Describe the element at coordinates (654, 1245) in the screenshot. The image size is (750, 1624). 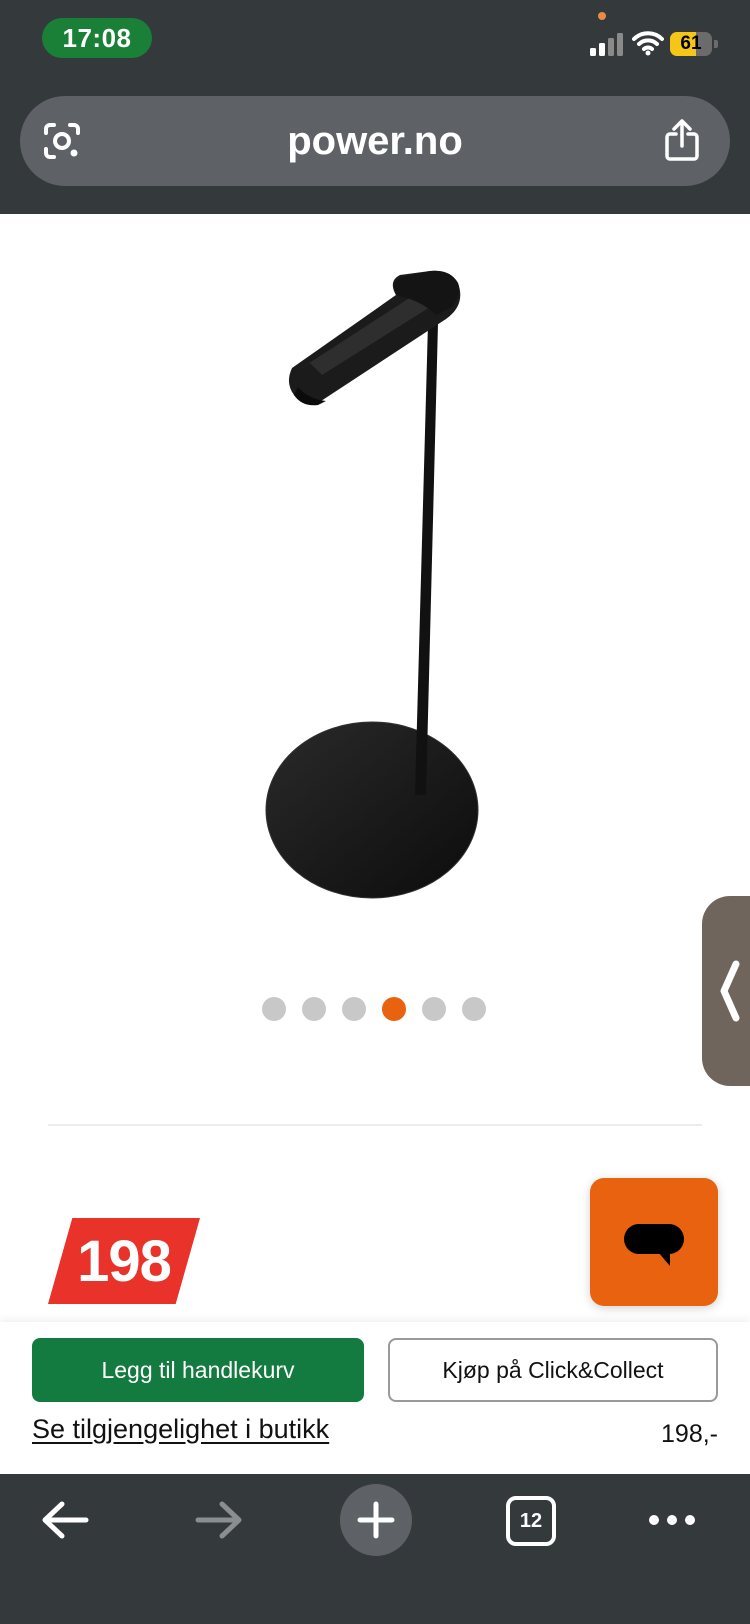
I see `chat-bubble-icon` at that location.